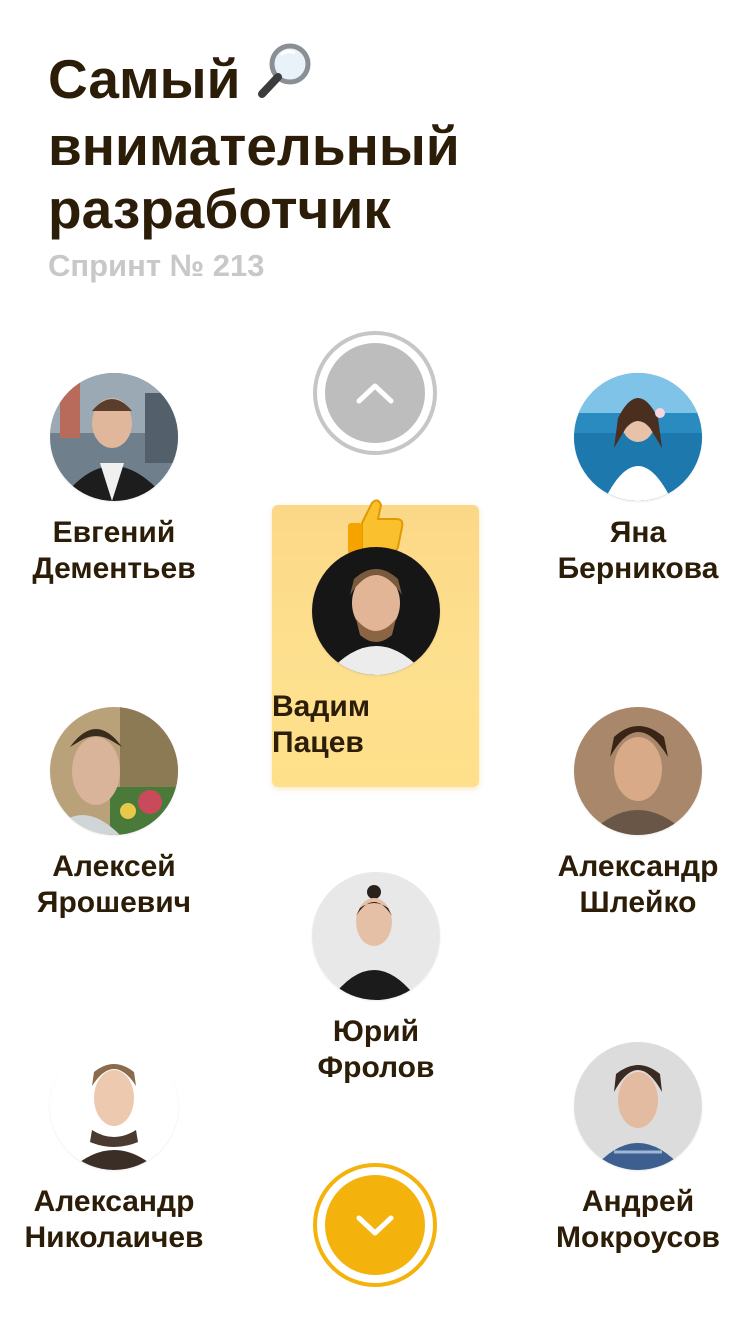 This screenshot has width=752, height=1336. Describe the element at coordinates (285, 77) in the screenshot. I see `magnifier-icon` at that location.